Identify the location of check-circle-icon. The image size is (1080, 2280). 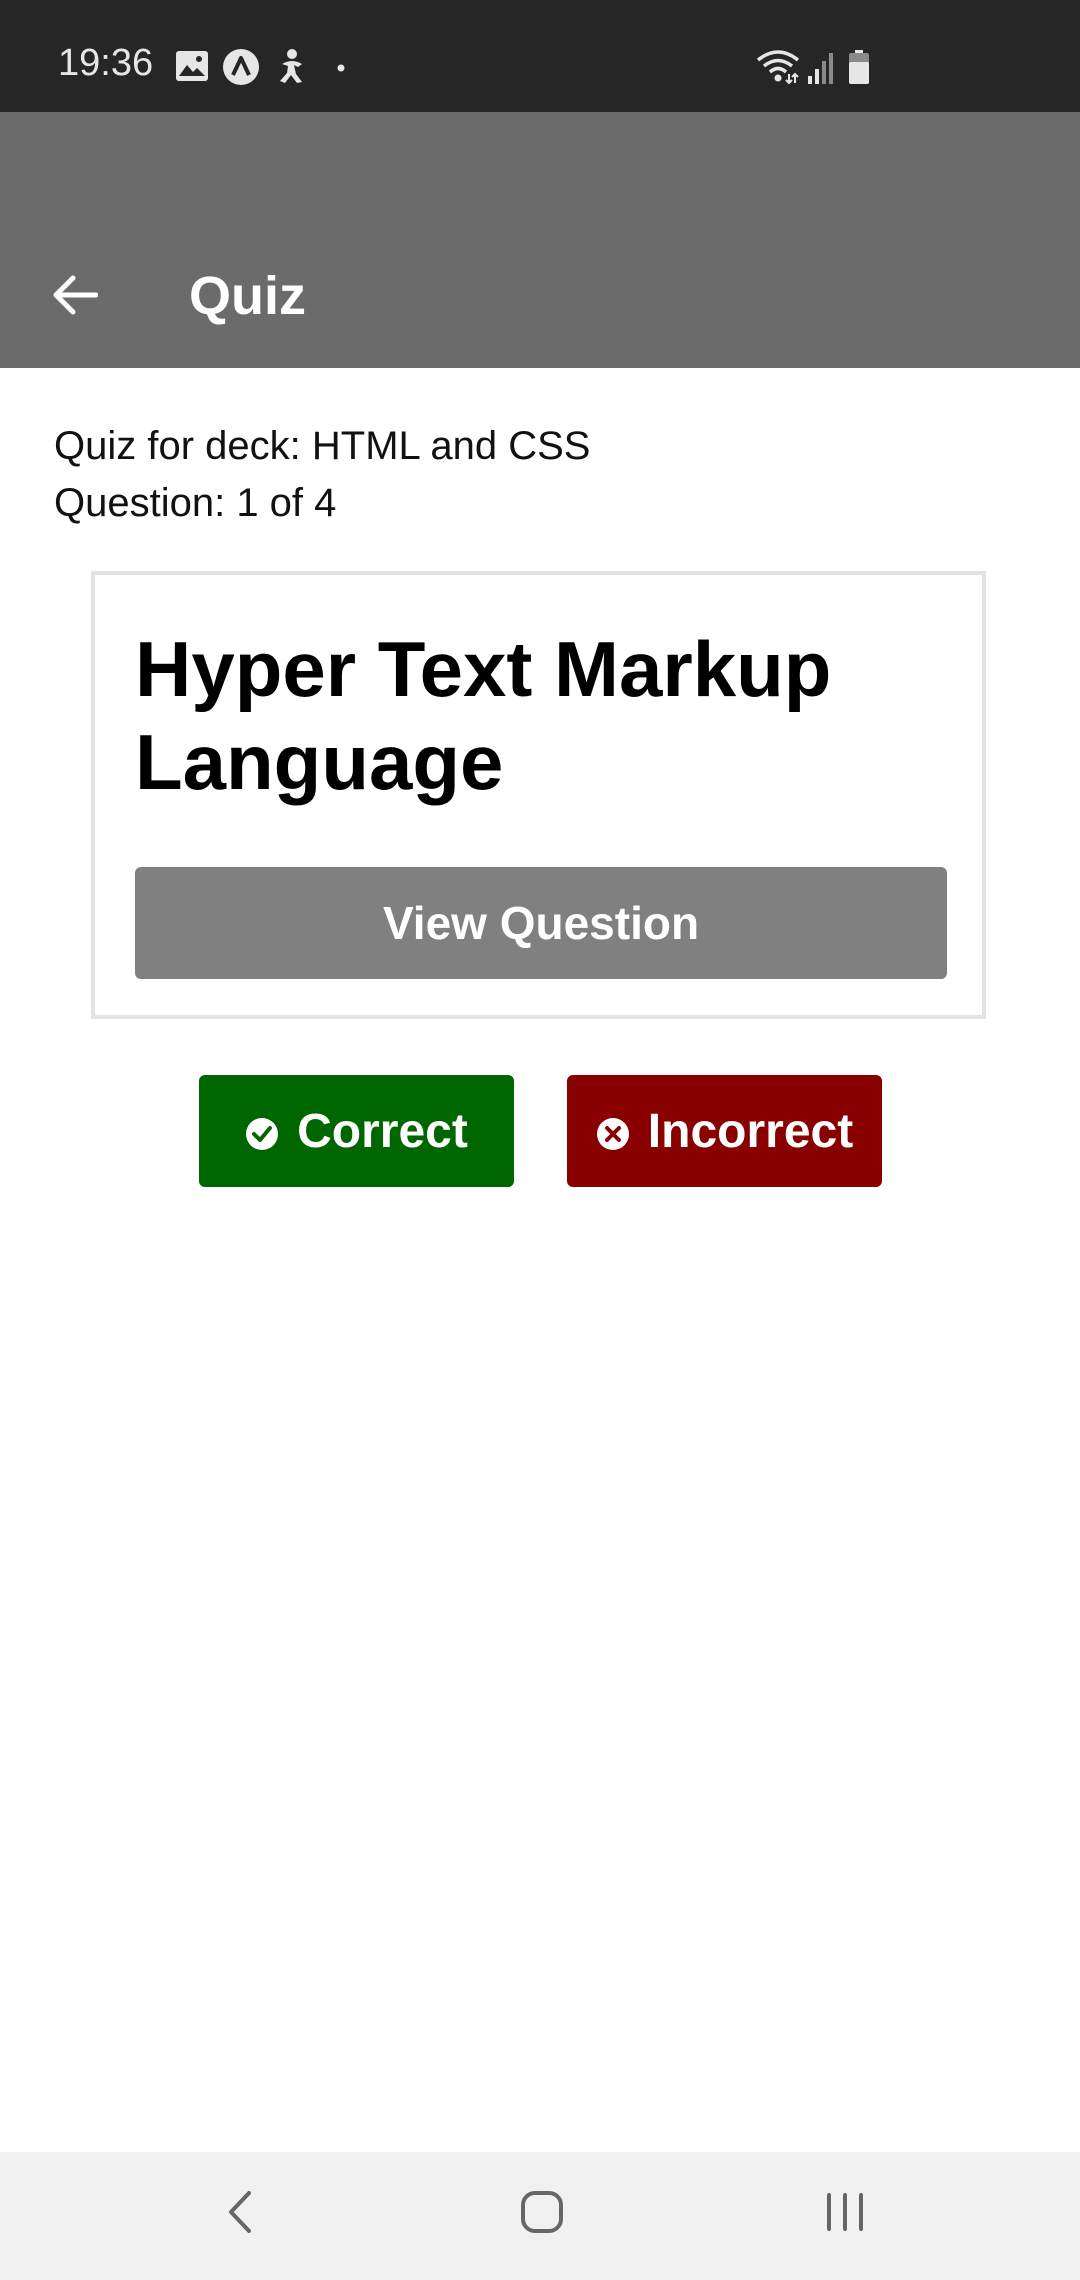
(262, 1129).